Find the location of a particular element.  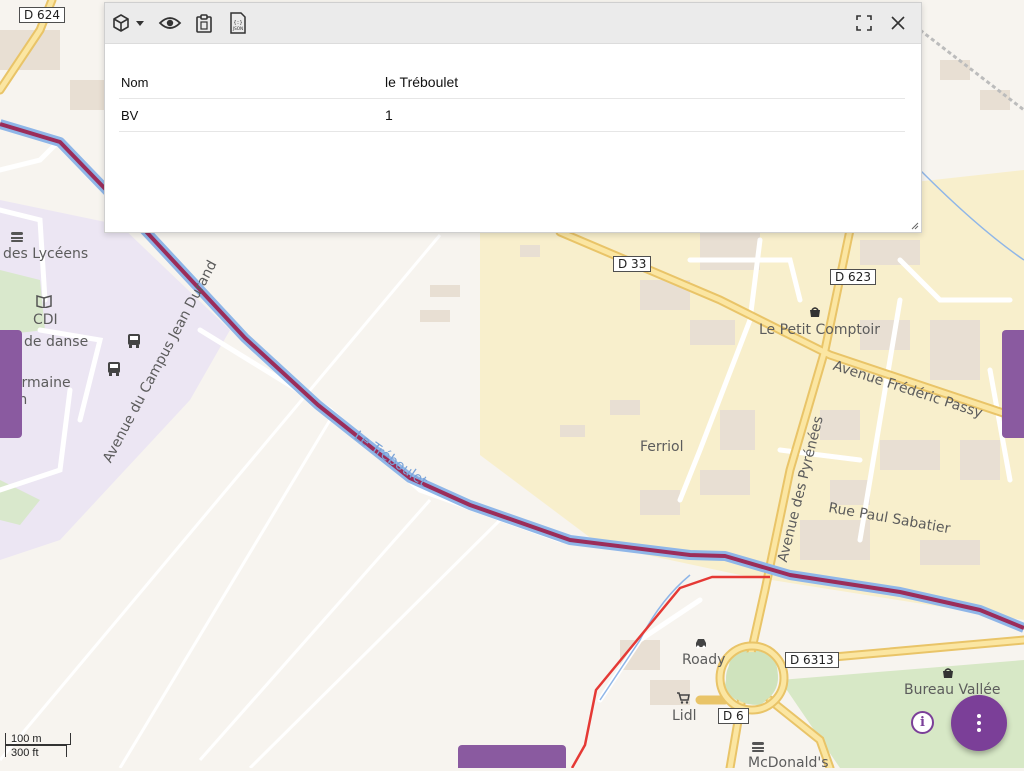

attribution-info-button: i is located at coordinates (922, 722).